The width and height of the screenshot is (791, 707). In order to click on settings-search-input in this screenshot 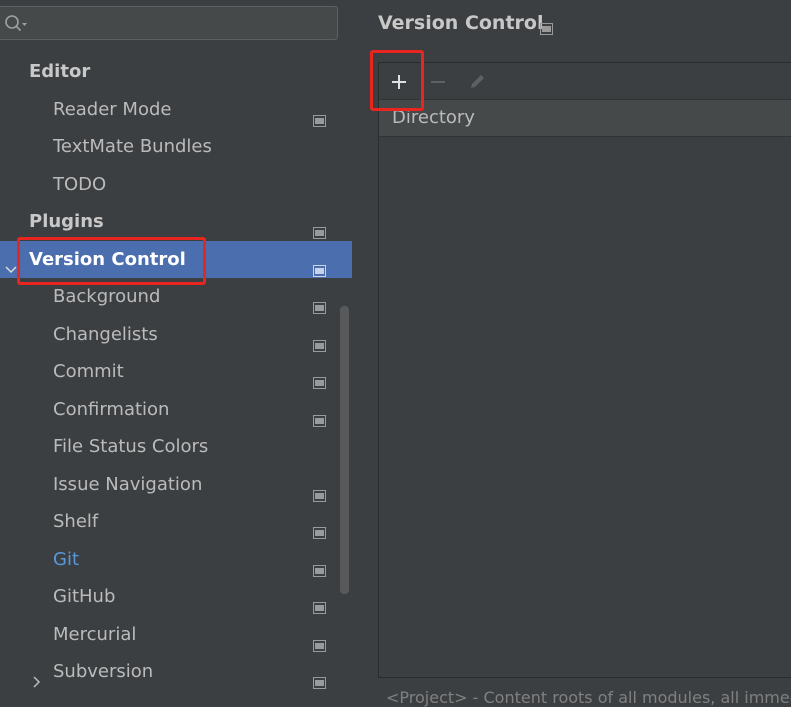, I will do `click(169, 23)`.